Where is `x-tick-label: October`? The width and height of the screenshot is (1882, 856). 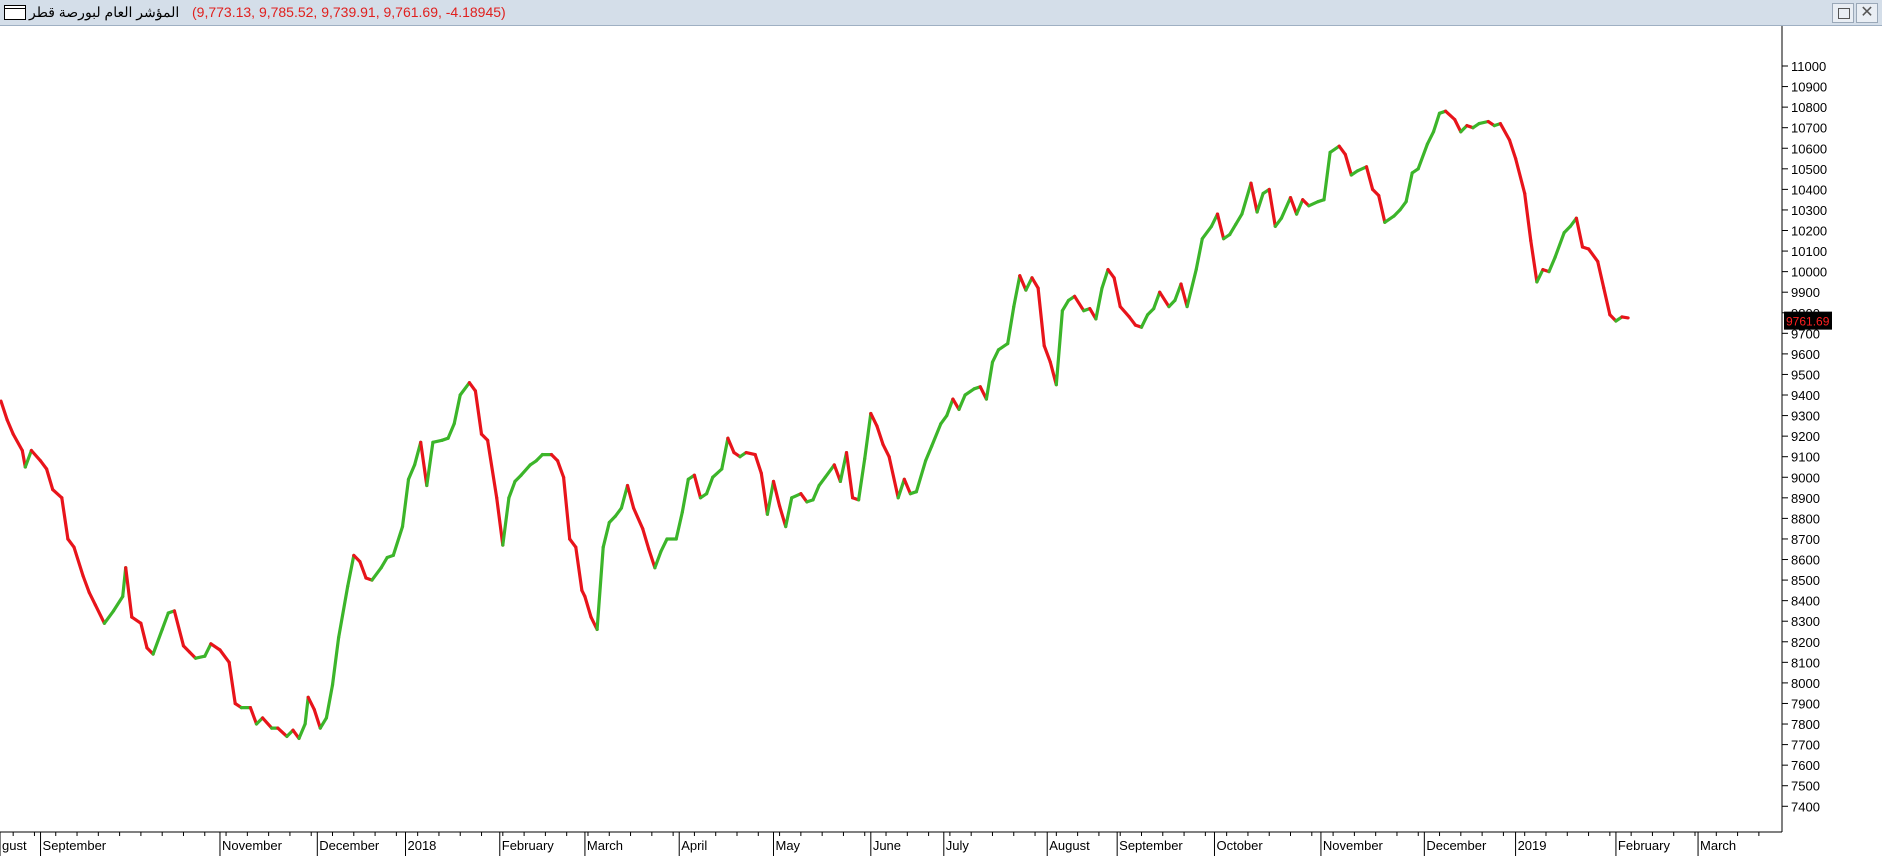
x-tick-label: October is located at coordinates (1239, 845).